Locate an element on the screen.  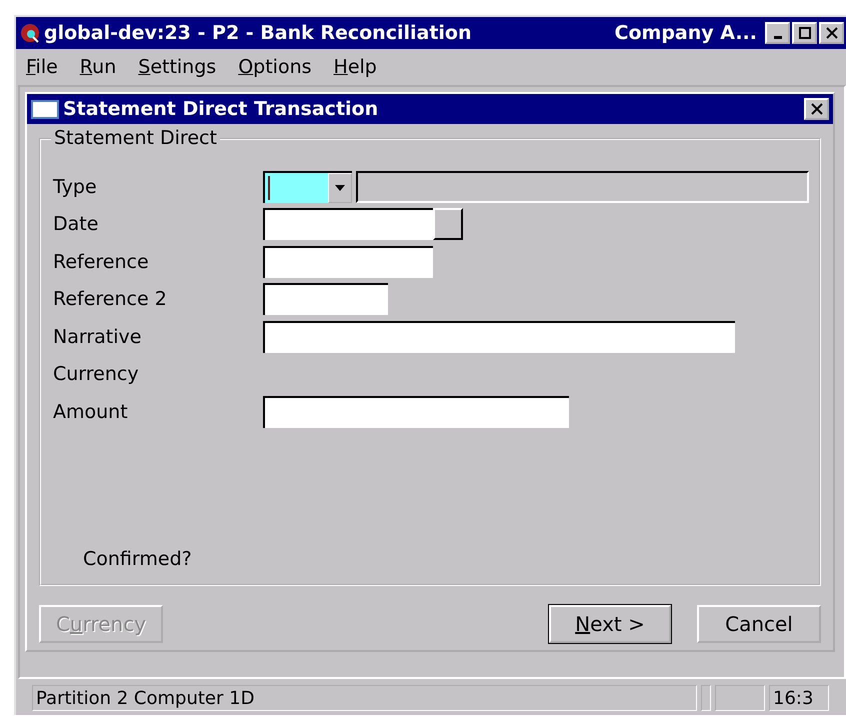
maximize-icon is located at coordinates (804, 33).